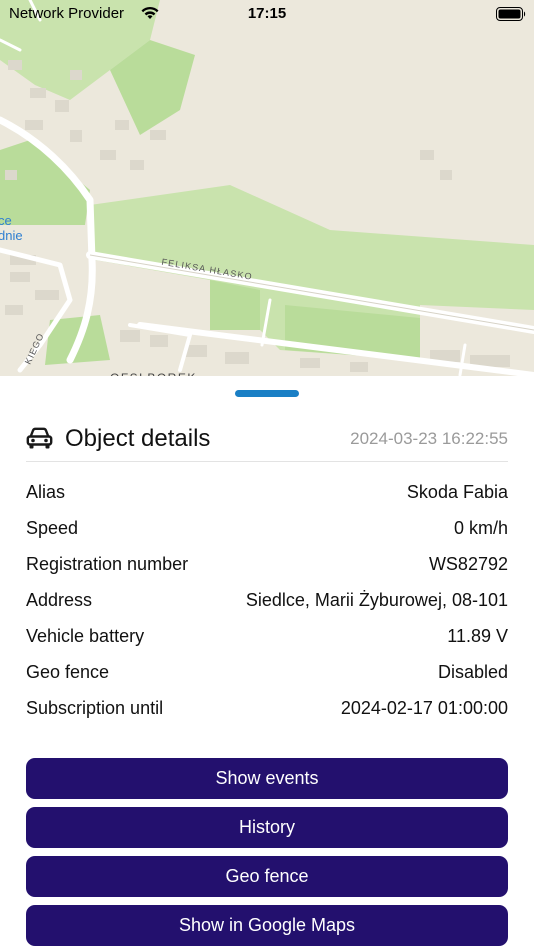 This screenshot has height=950, width=534. Describe the element at coordinates (267, 827) in the screenshot. I see `history-button: History` at that location.